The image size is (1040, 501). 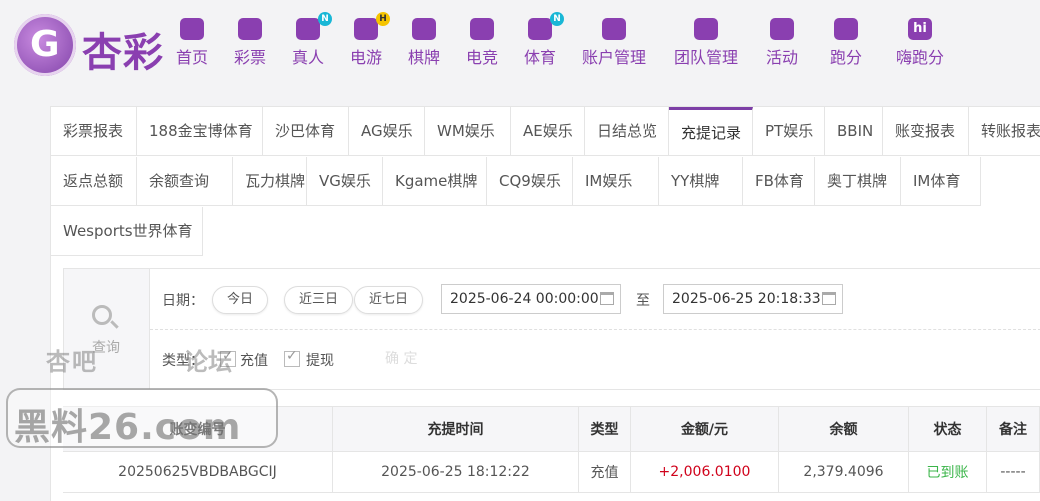 What do you see at coordinates (198, 429) in the screenshot?
I see `column-header: 账变编号` at bounding box center [198, 429].